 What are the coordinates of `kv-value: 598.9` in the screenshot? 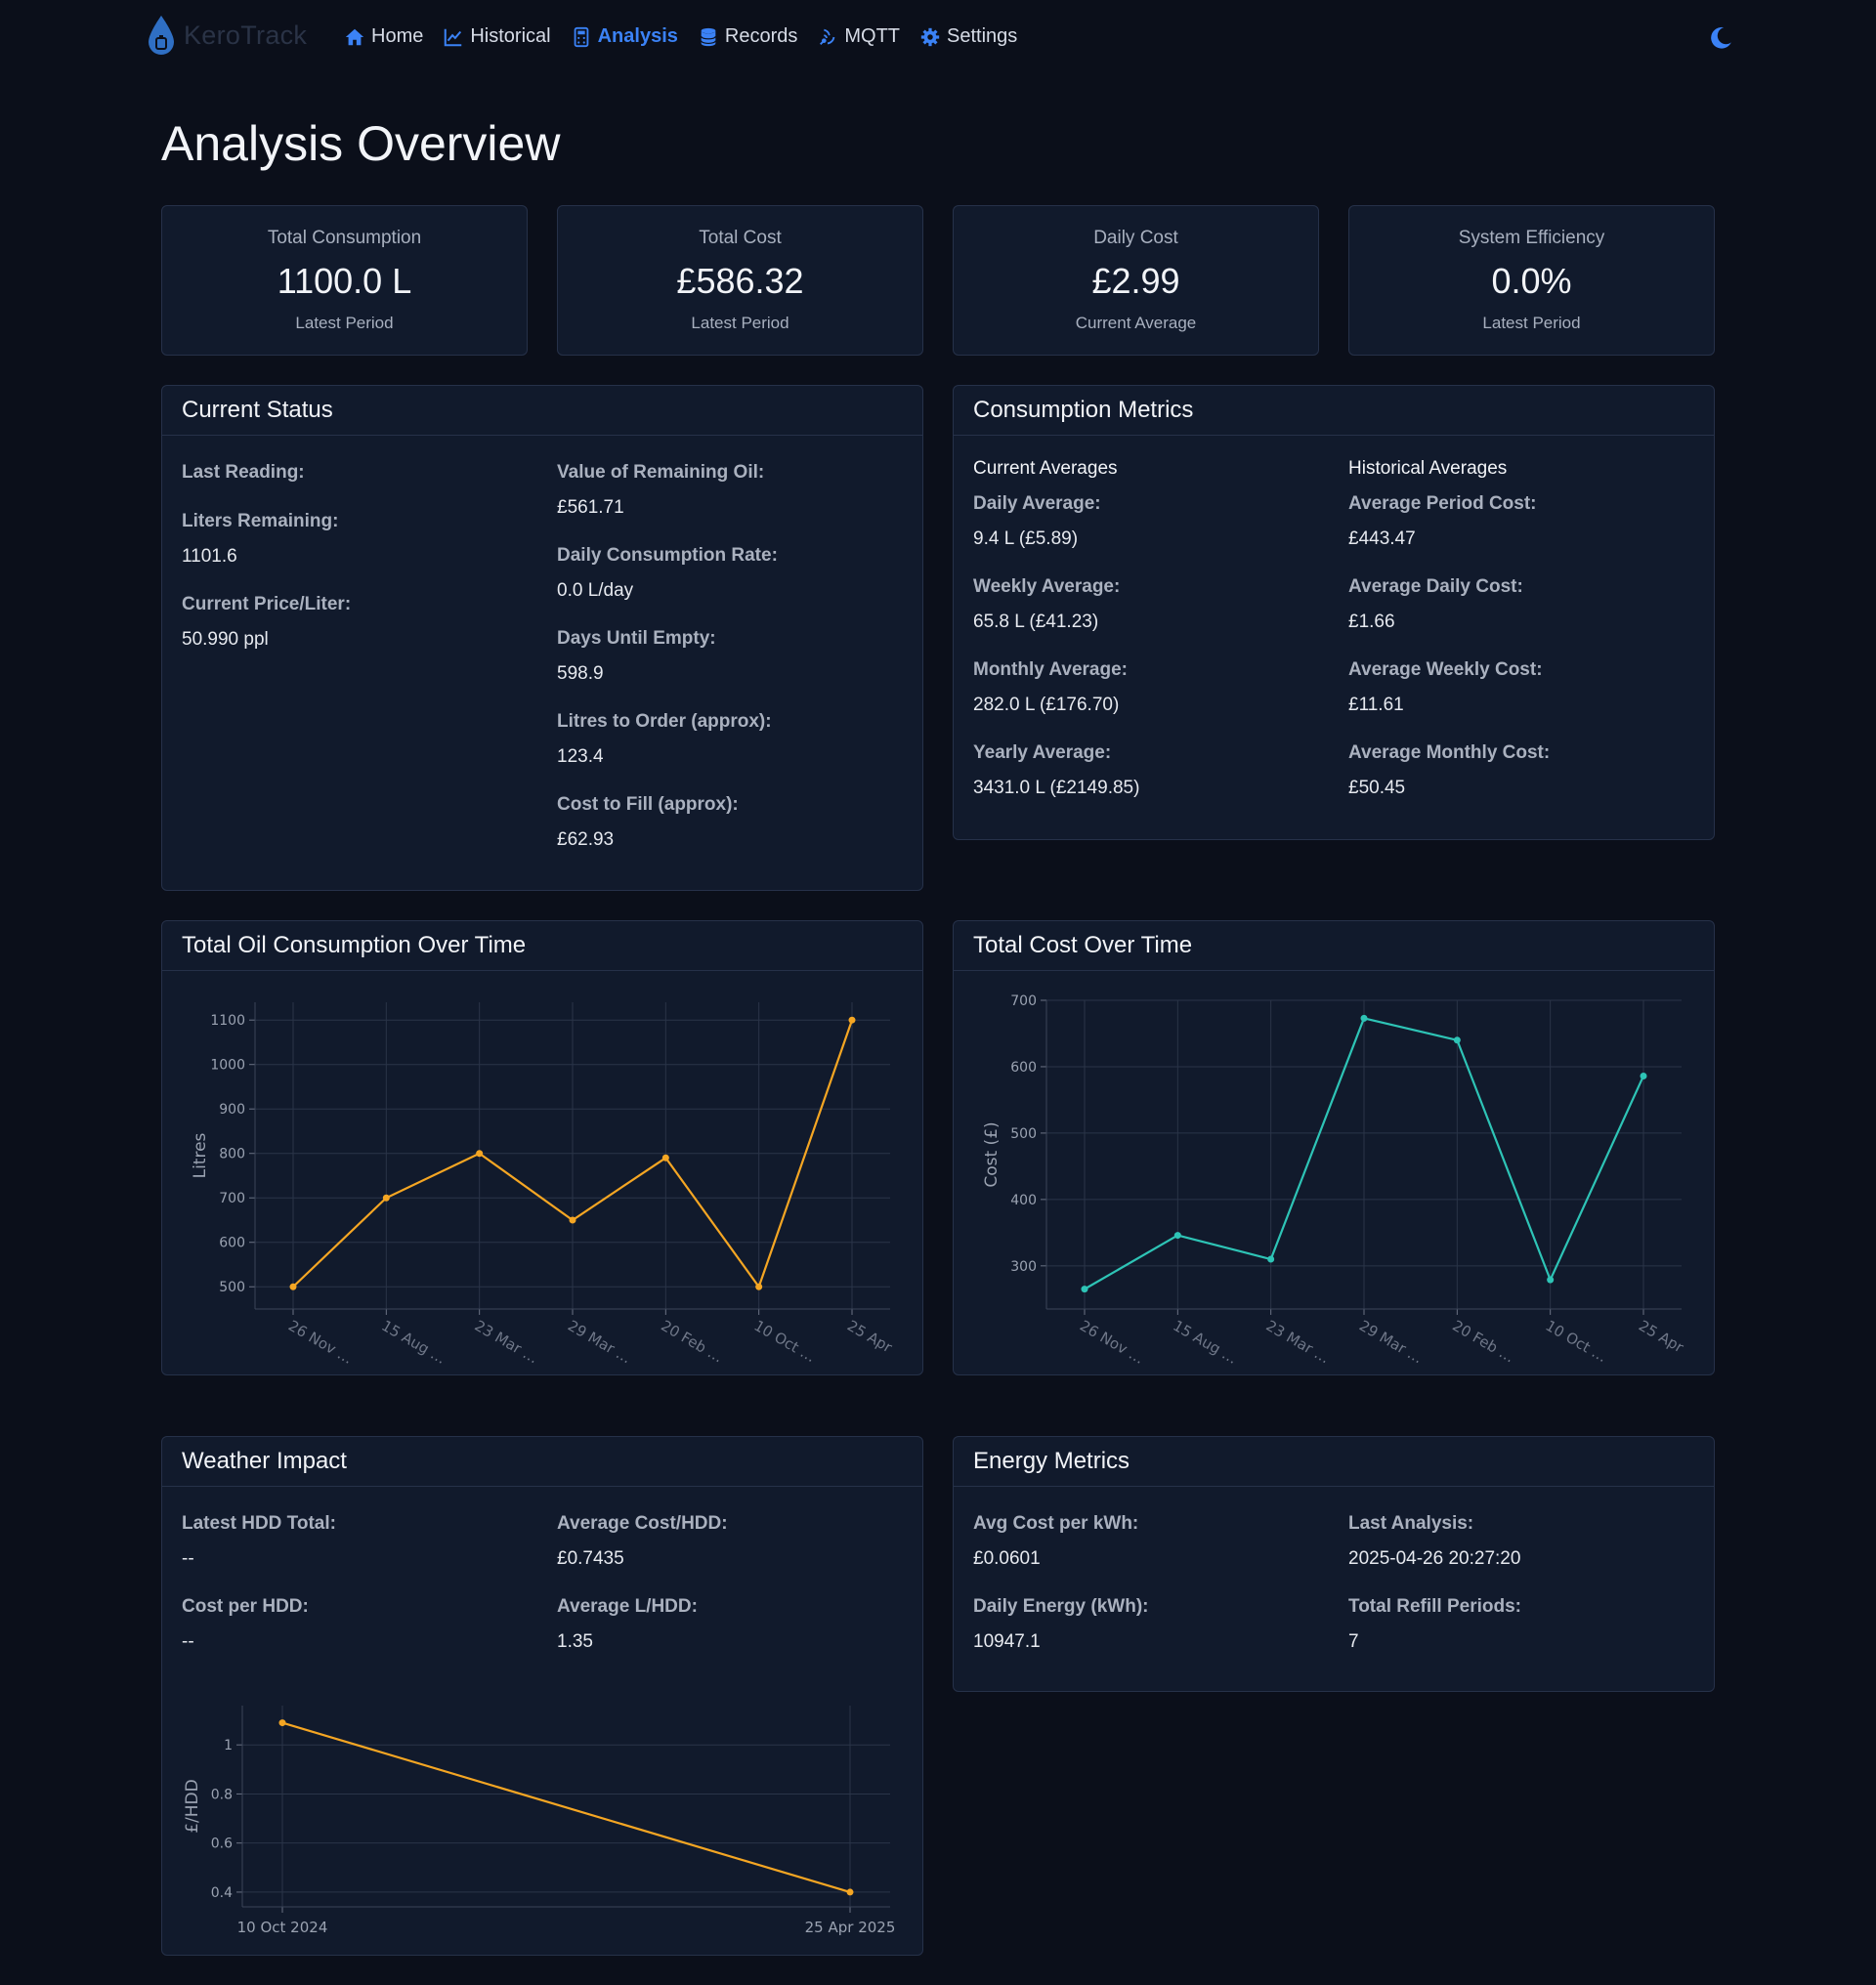 It's located at (580, 674).